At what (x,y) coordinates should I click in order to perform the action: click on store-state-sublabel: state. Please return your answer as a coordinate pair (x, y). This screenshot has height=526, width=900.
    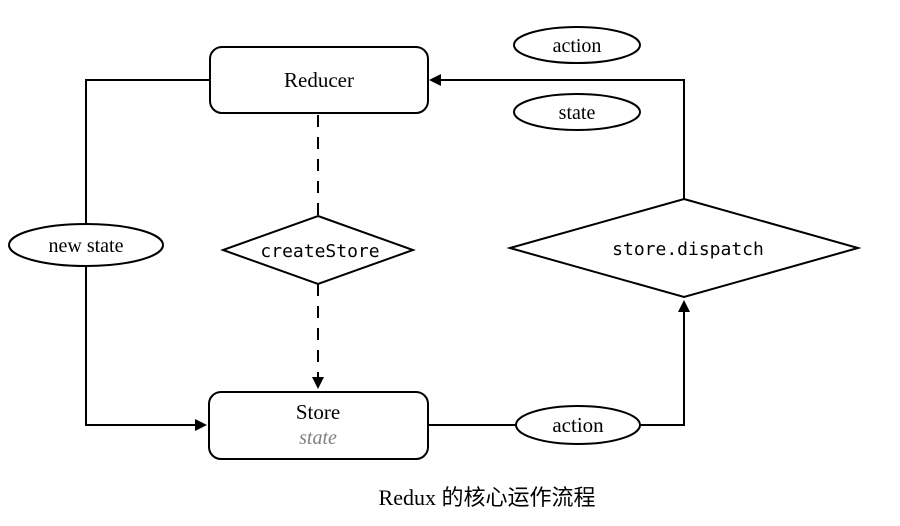
    Looking at the image, I should click on (318, 438).